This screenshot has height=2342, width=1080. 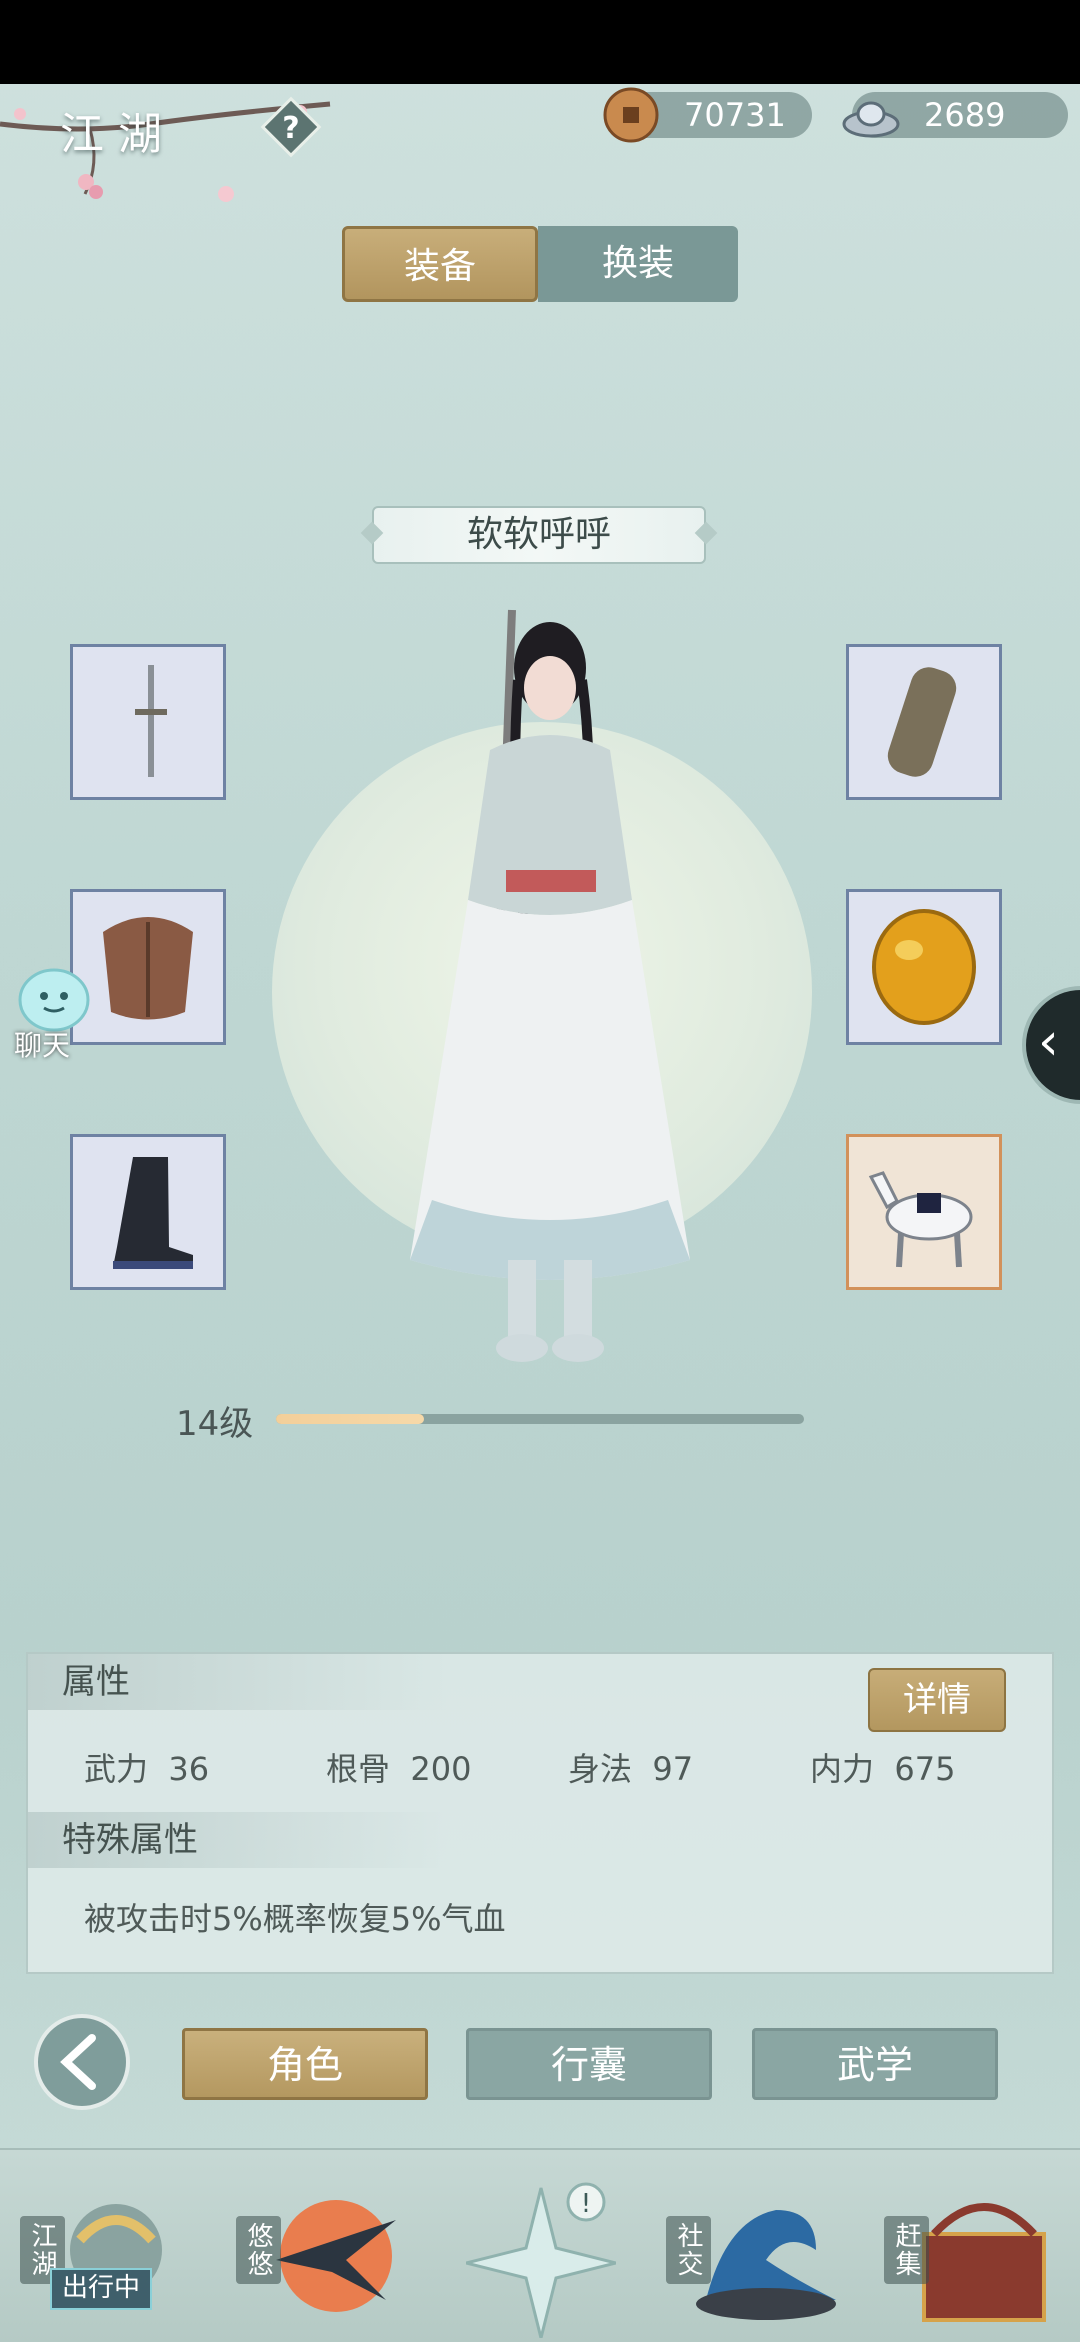 I want to click on details-button: 详情, so click(x=937, y=1700).